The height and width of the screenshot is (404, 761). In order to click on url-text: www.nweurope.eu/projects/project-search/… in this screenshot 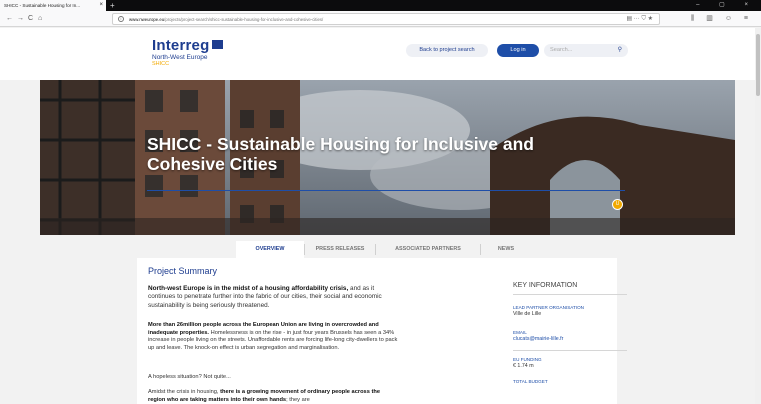, I will do `click(226, 19)`.